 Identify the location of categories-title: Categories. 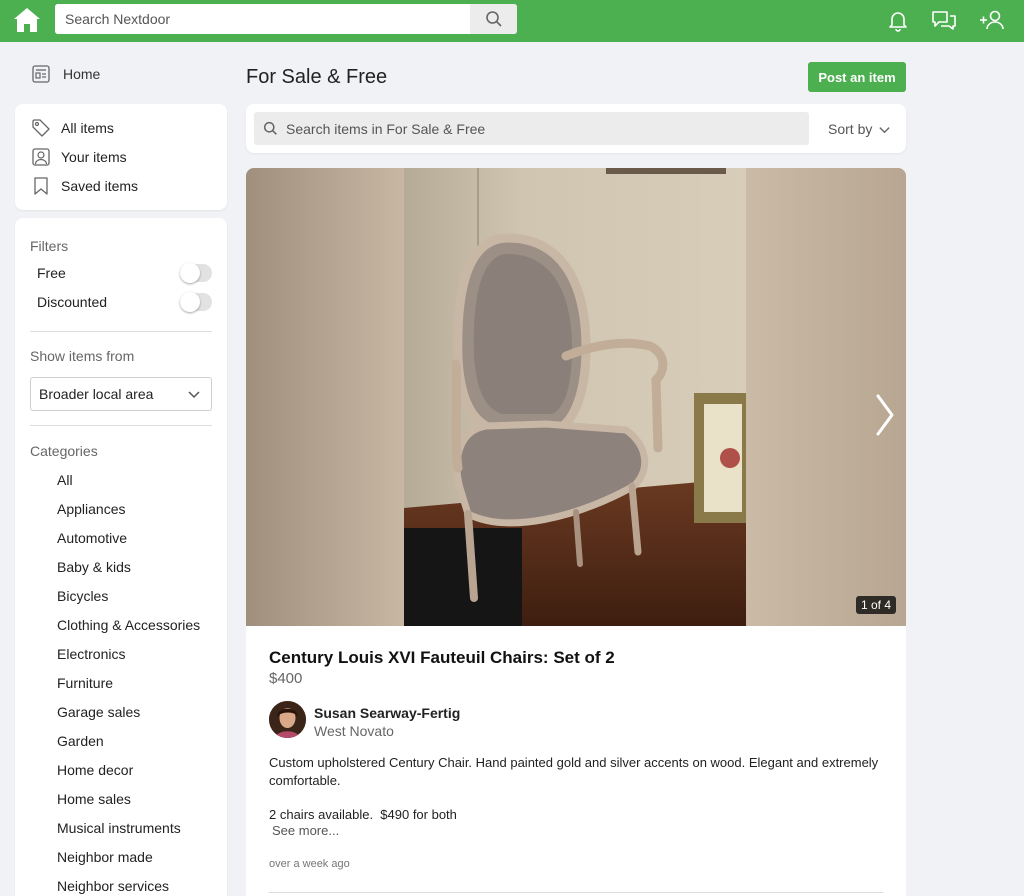
(64, 451).